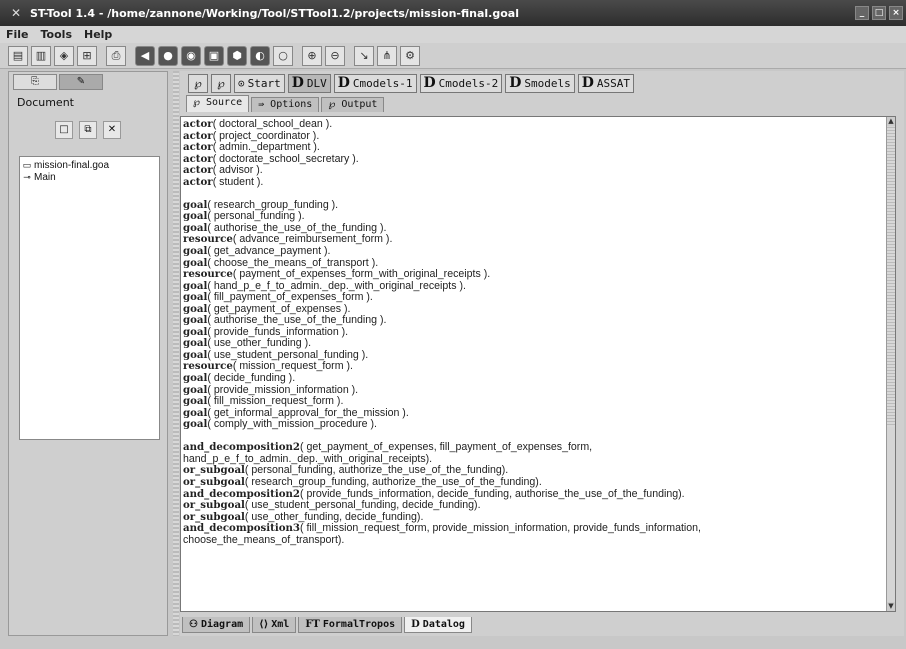  What do you see at coordinates (335, 55) in the screenshot?
I see `zoom-out-icon: ⊖` at bounding box center [335, 55].